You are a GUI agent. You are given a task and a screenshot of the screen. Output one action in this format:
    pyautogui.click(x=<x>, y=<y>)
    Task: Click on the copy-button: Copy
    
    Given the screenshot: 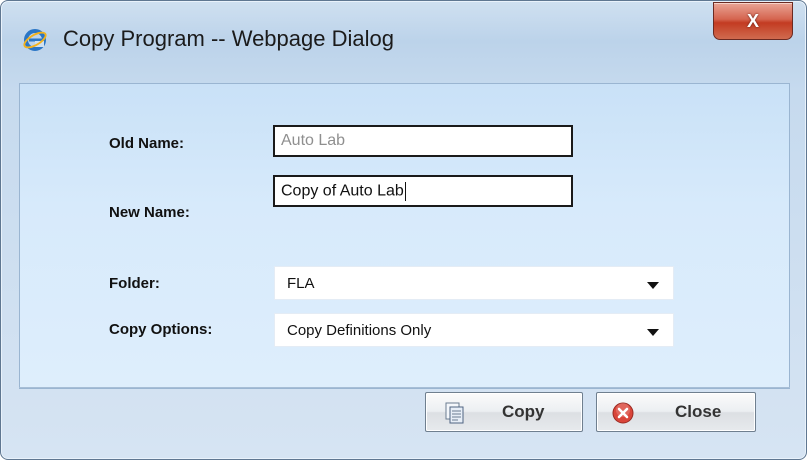 What is the action you would take?
    pyautogui.click(x=504, y=412)
    